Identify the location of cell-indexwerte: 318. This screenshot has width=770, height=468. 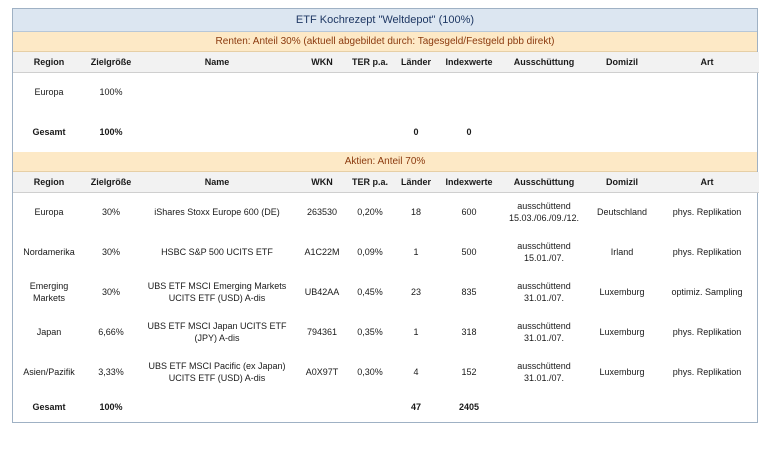
(469, 332).